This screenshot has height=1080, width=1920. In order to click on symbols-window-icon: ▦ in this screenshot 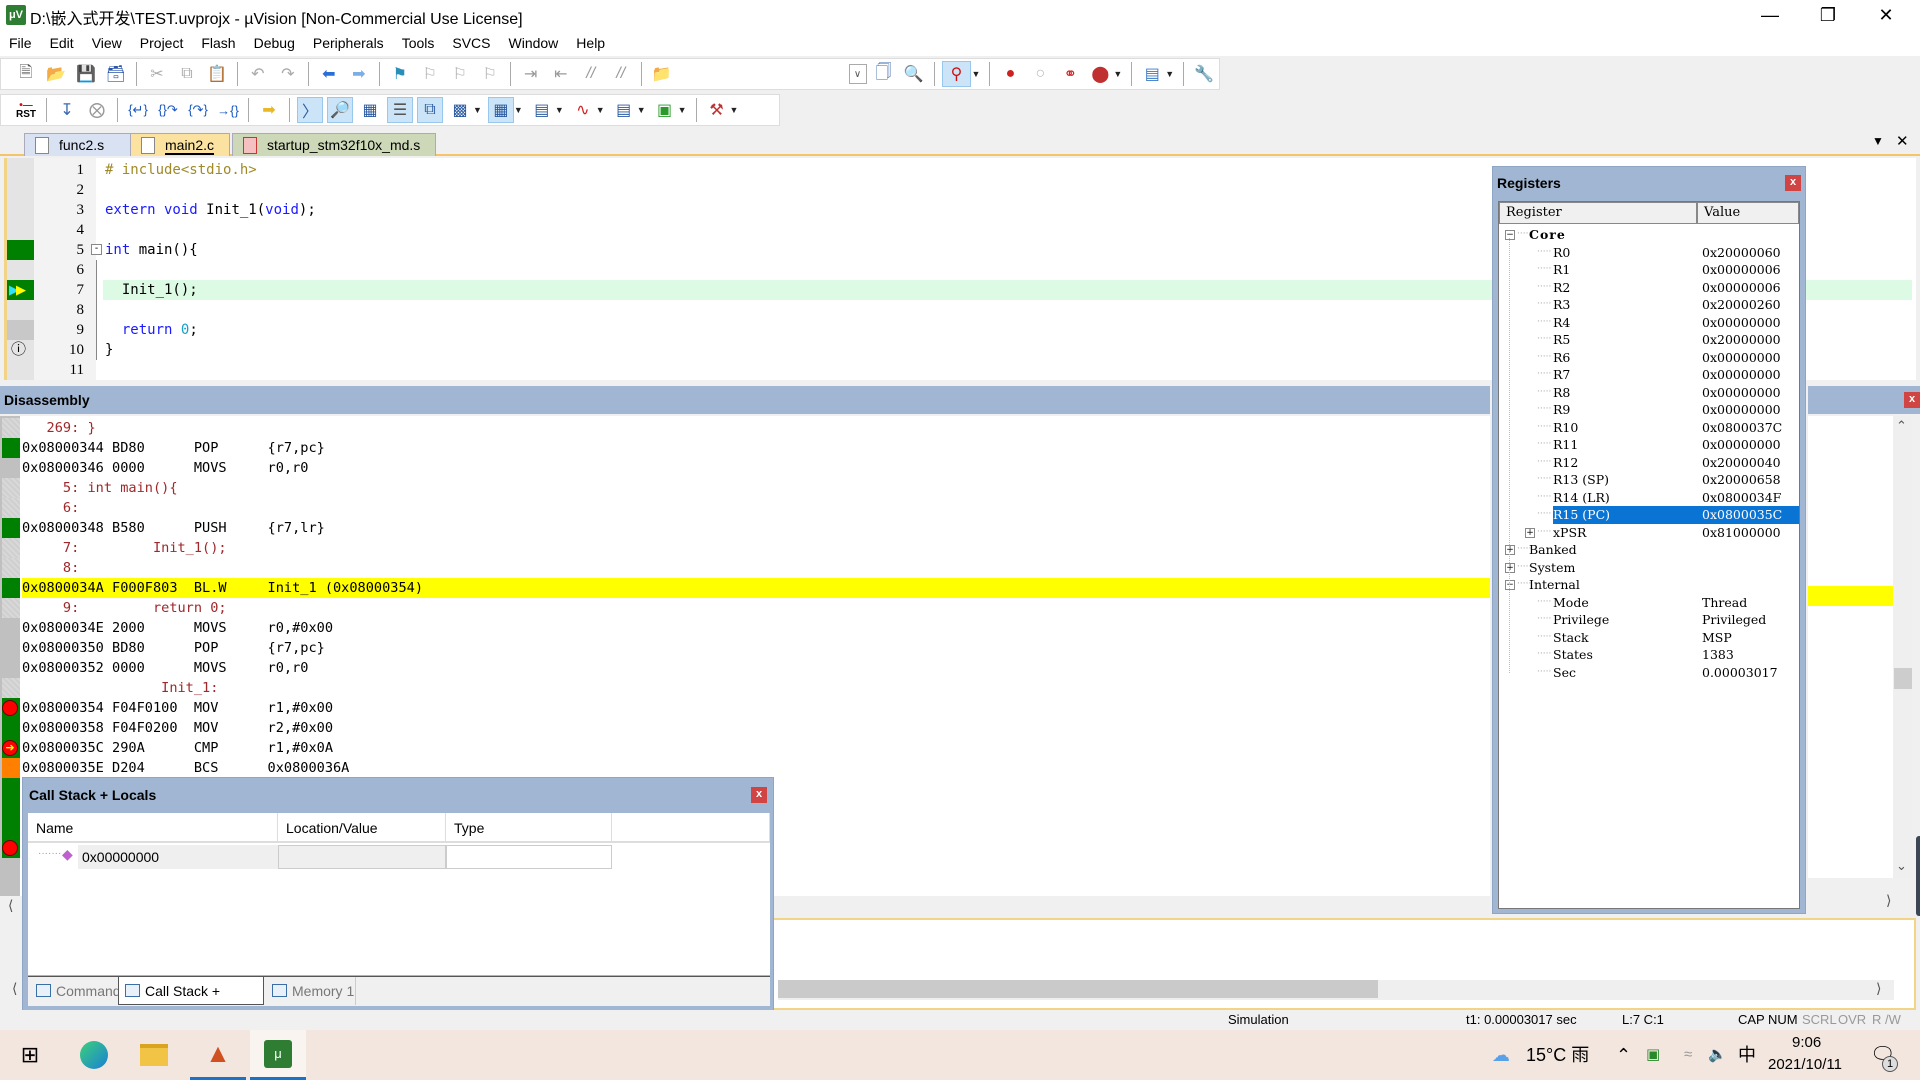, I will do `click(370, 110)`.